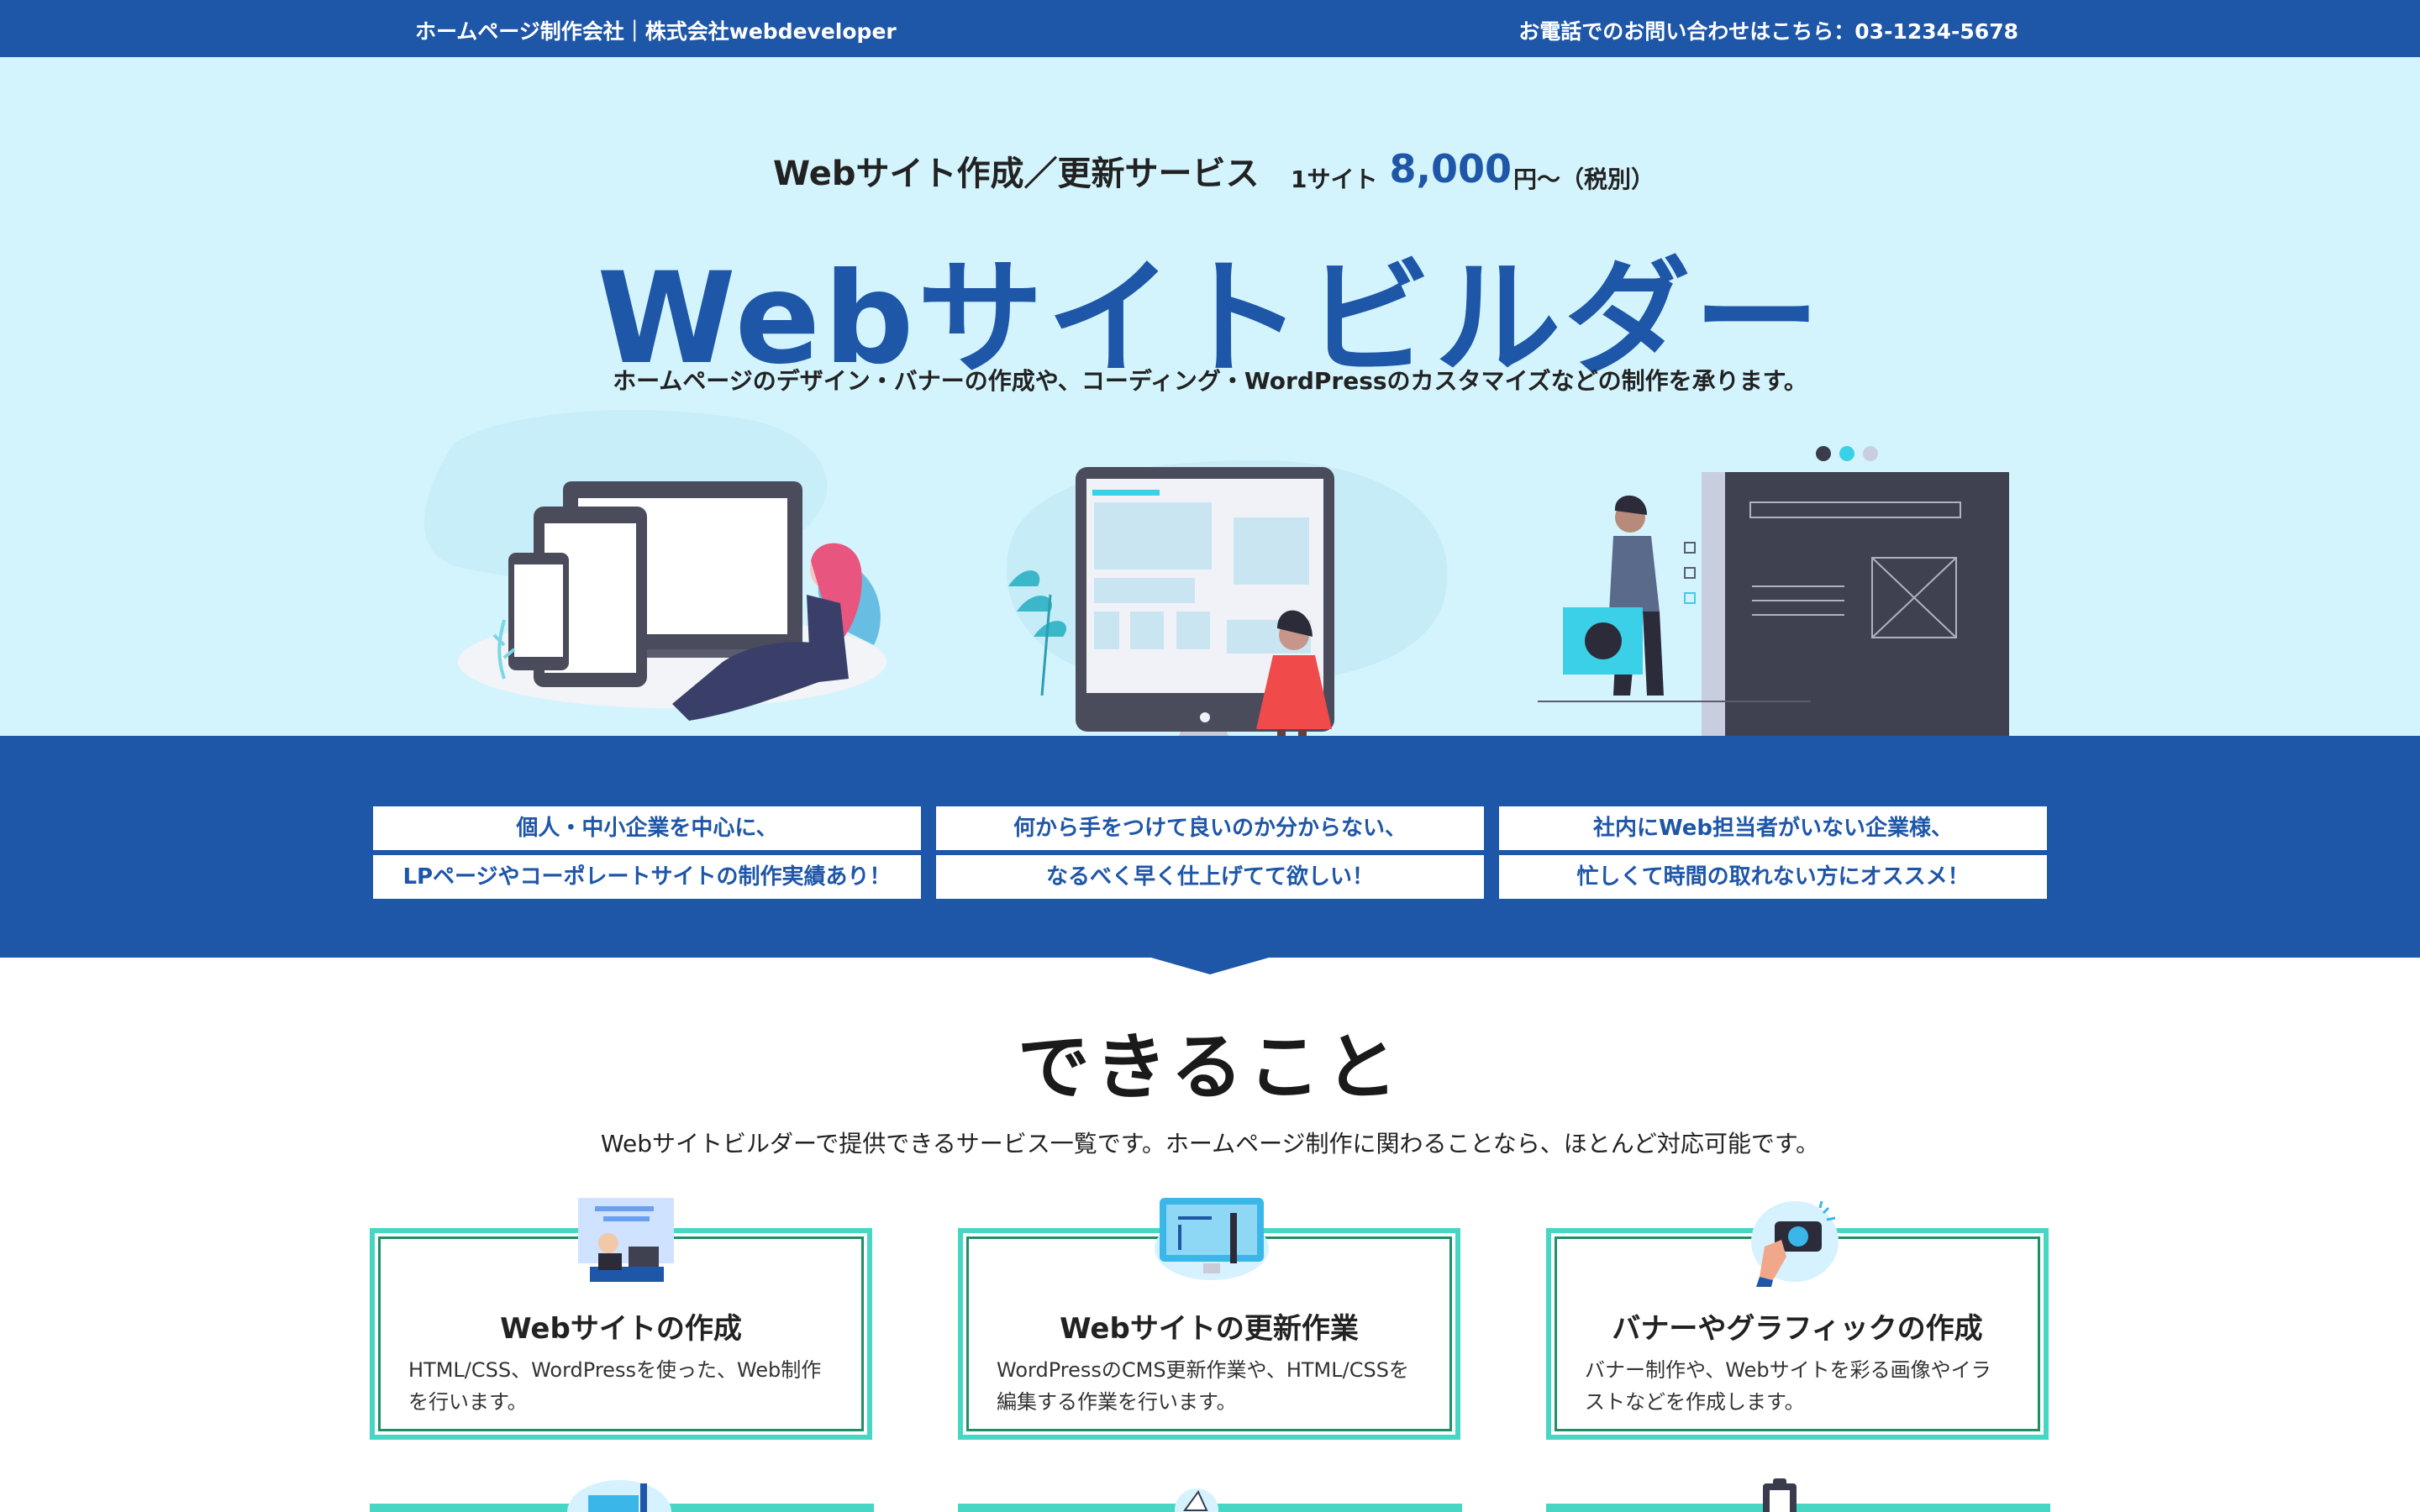 Image resolution: width=2420 pixels, height=1512 pixels. I want to click on site-update-icon, so click(1212, 1239).